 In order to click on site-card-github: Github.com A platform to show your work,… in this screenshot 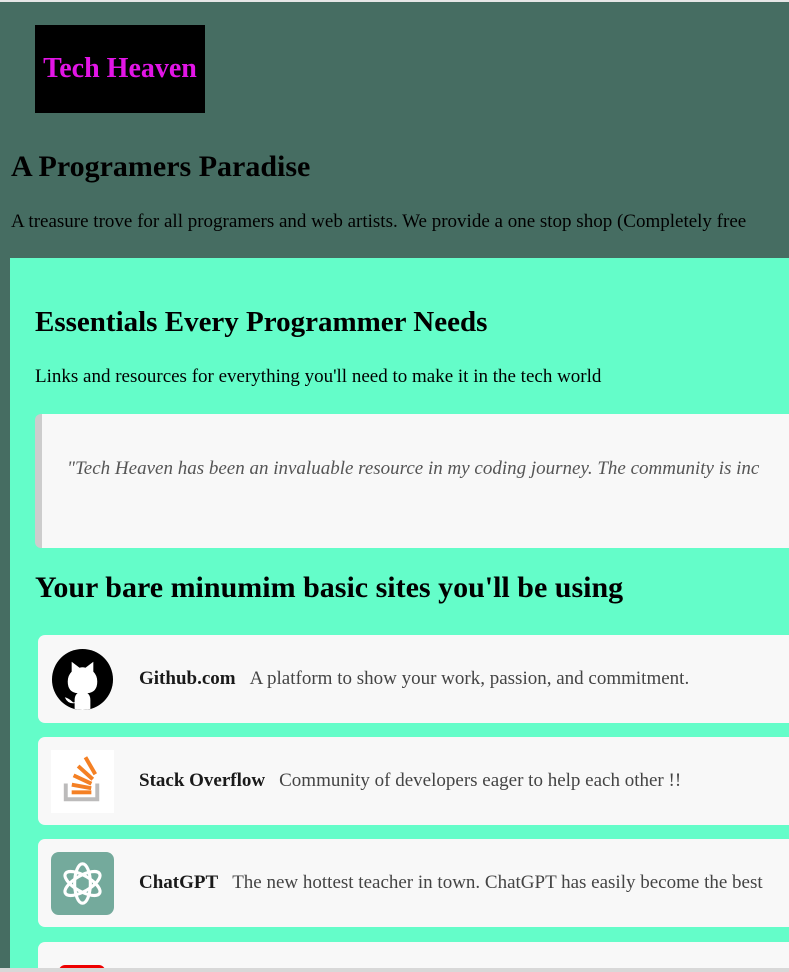, I will do `click(413, 679)`.